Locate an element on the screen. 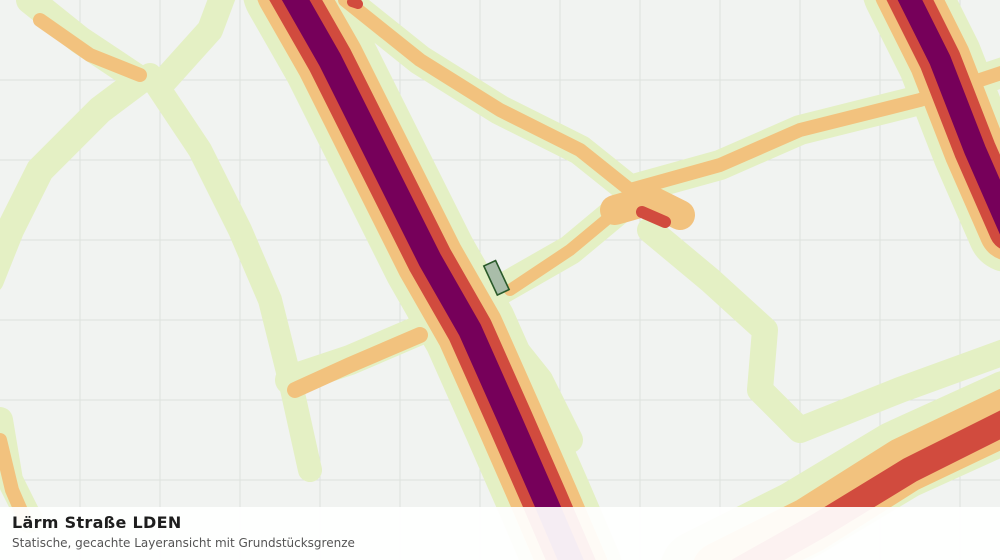 The image size is (1000, 560). map-title: Lärm Straße LDEN is located at coordinates (97, 522).